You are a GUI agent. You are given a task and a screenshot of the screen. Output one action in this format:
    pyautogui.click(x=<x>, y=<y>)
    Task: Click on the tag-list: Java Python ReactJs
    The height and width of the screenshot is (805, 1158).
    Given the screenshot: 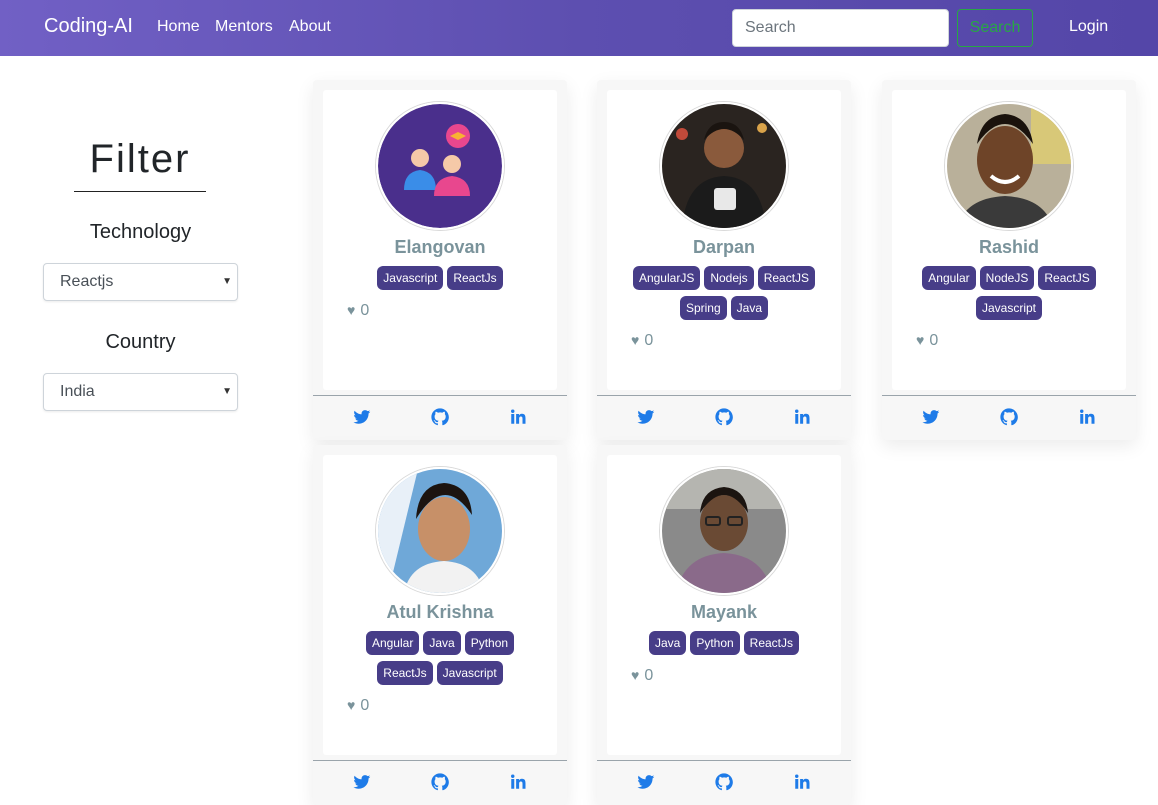 What is the action you would take?
    pyautogui.click(x=724, y=643)
    